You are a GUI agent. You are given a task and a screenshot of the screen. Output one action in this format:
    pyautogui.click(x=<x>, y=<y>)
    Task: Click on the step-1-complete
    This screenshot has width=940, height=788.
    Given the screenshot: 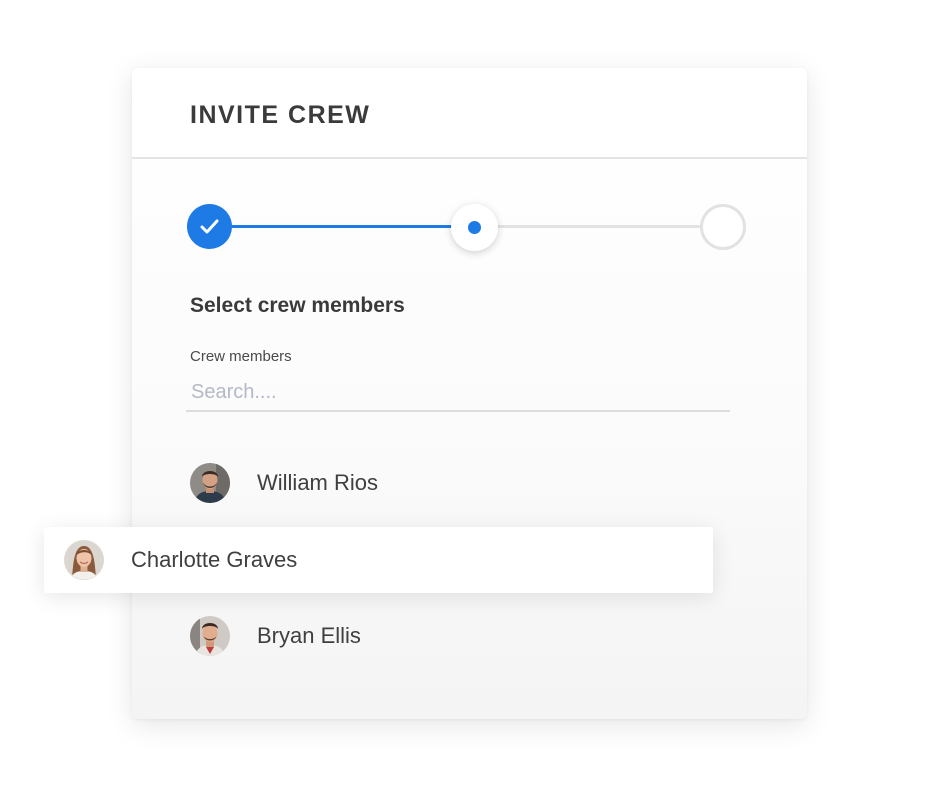 What is the action you would take?
    pyautogui.click(x=209, y=226)
    